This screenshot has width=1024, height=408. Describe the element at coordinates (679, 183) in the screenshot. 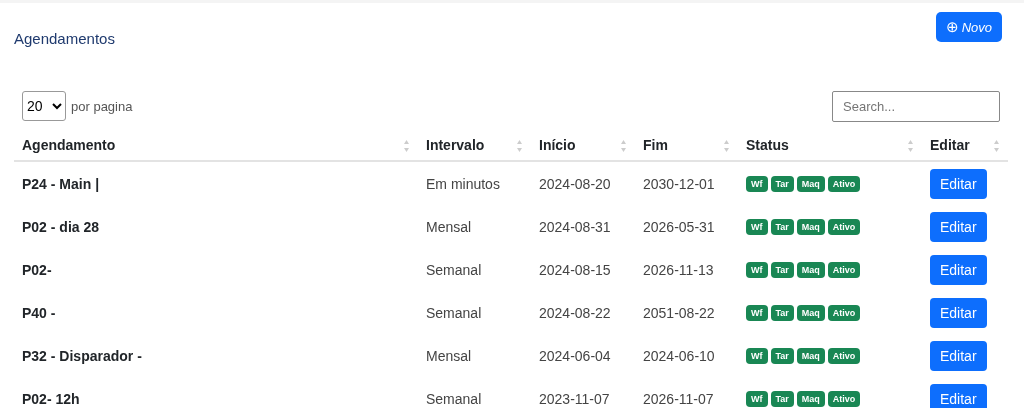

I see `end-date: 2030-12-01` at that location.